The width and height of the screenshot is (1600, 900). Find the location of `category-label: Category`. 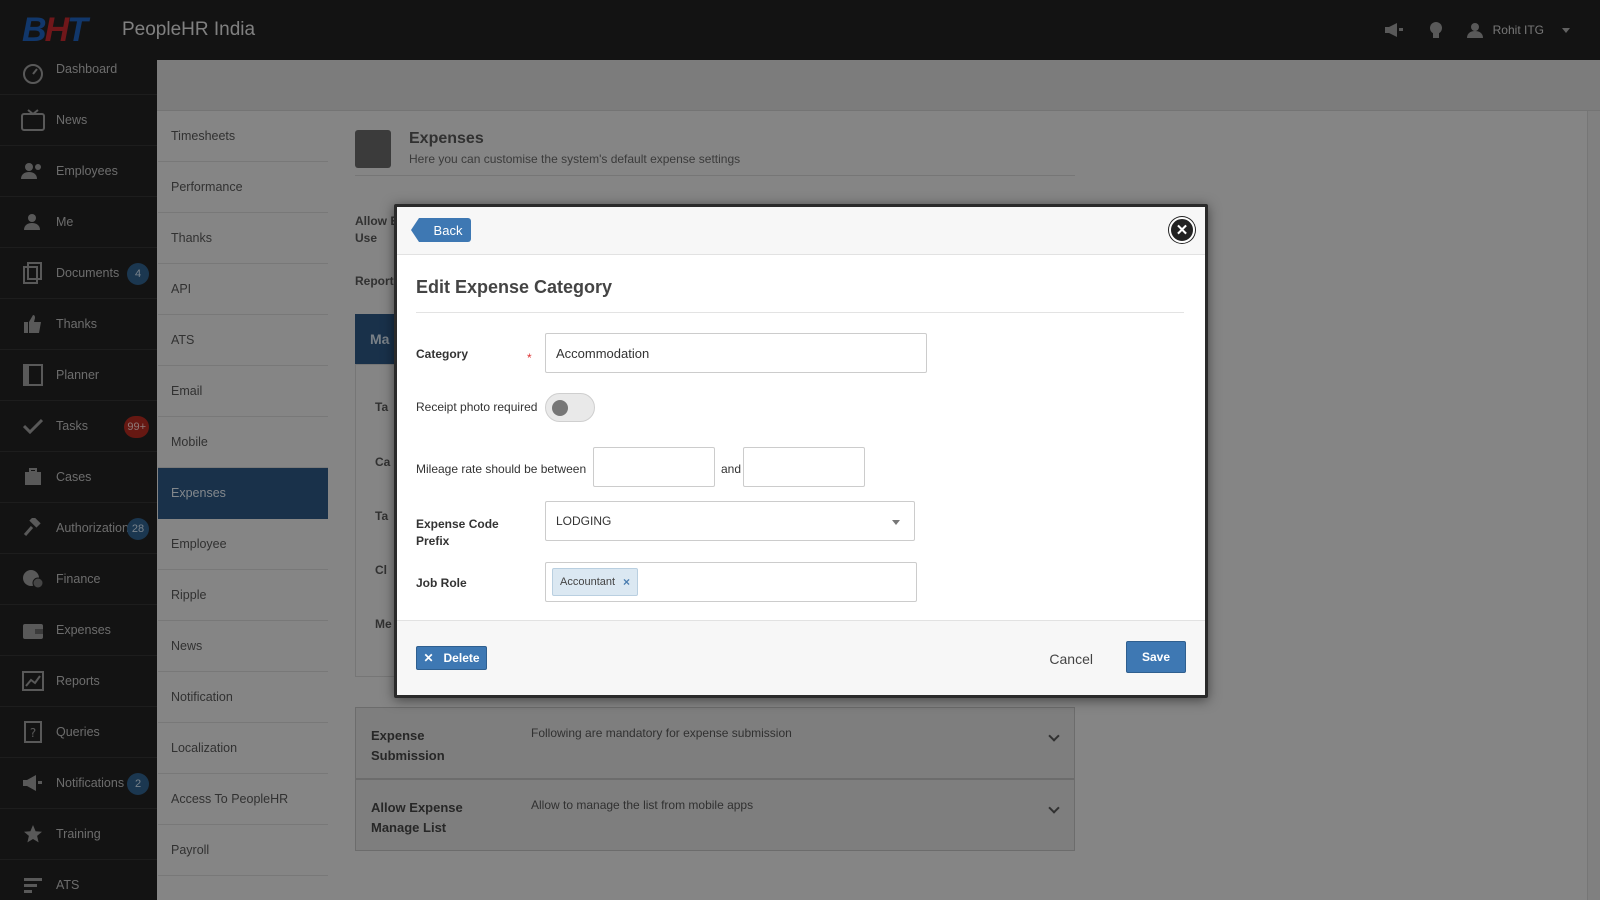

category-label: Category is located at coordinates (442, 354).